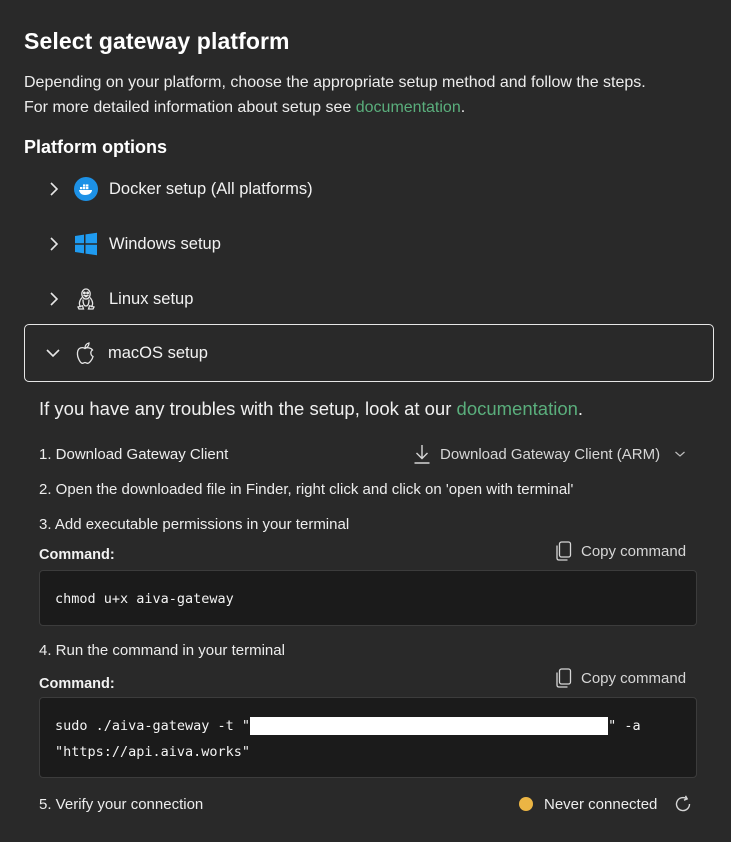 The width and height of the screenshot is (731, 842). I want to click on platform-option-label: Docker setup (All platforms), so click(211, 188).